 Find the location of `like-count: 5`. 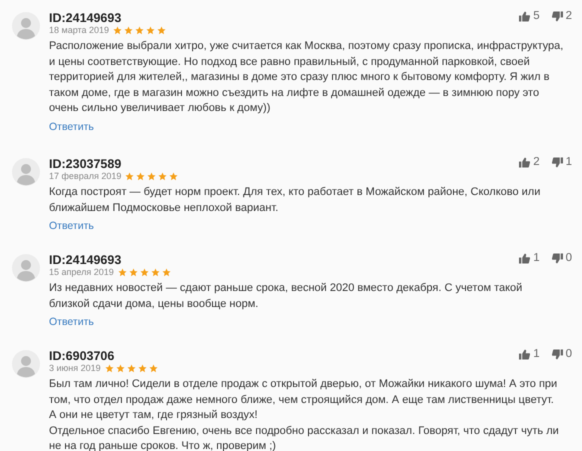

like-count: 5 is located at coordinates (536, 16).